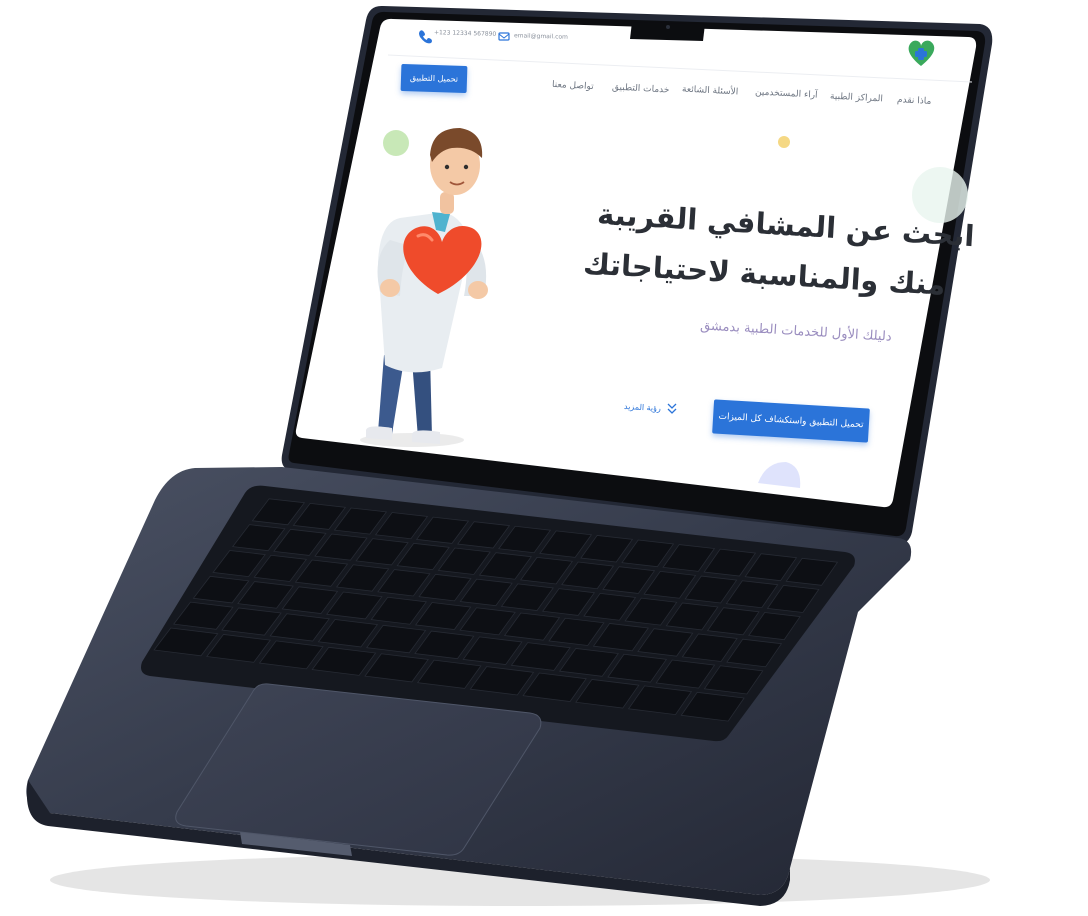 The image size is (1088, 916). I want to click on nav-item-what-we-offer: ماذا نقدم, so click(914, 101).